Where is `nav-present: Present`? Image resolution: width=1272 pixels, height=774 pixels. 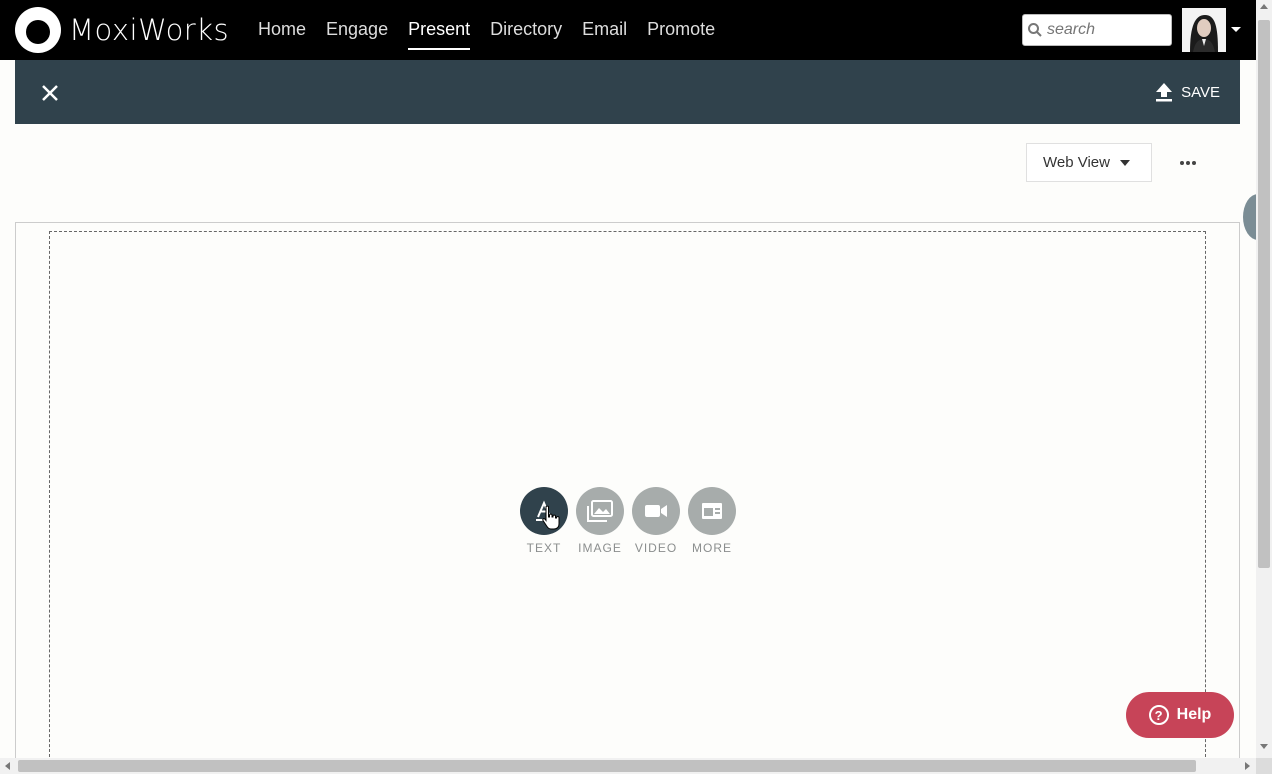
nav-present: Present is located at coordinates (439, 30).